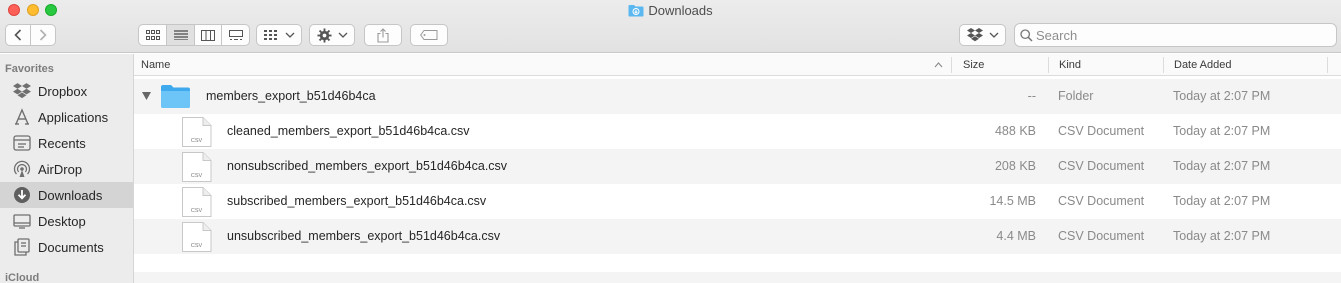  Describe the element at coordinates (357, 201) in the screenshot. I see `file-name: subscribed_members_export_b51d46b4ca.csv` at that location.